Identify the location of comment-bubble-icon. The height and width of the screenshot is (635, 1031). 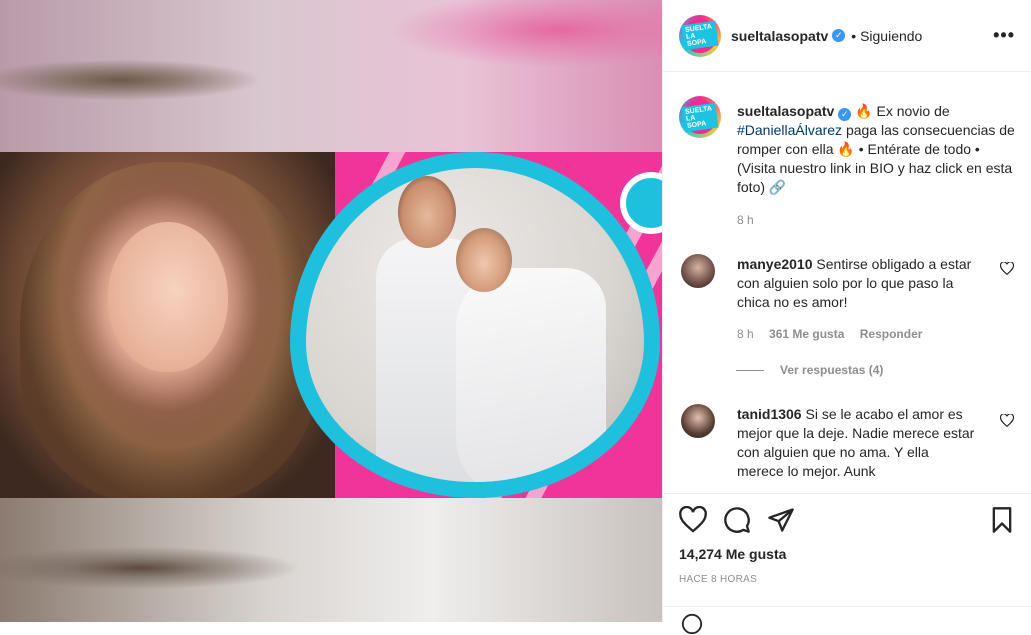
(737, 520).